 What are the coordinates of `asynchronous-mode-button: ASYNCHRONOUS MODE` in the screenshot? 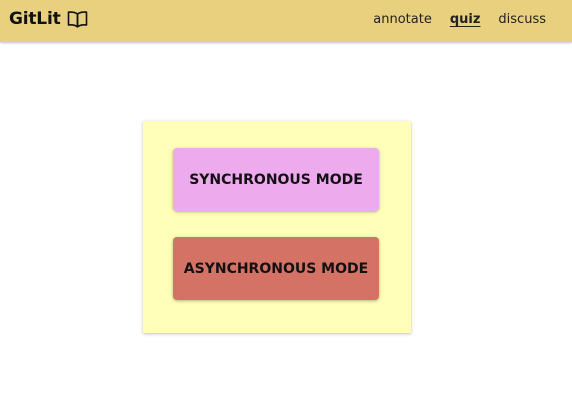 It's located at (276, 268).